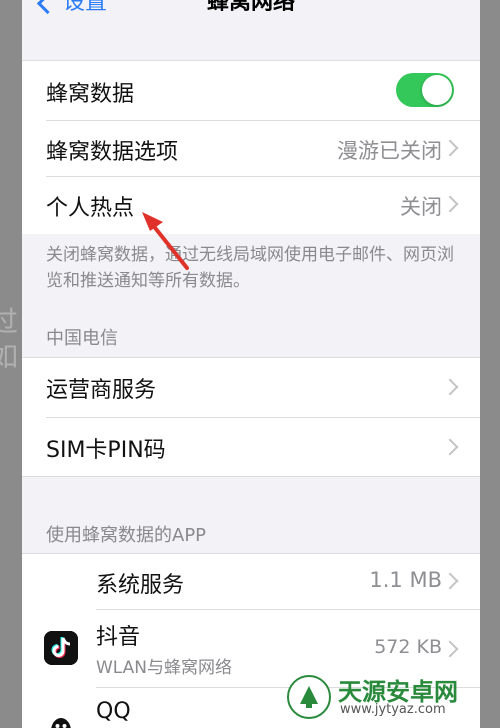  Describe the element at coordinates (250, 268) in the screenshot. I see `cellular-footnote: 关闭蜂窝数据，通过无线局域网使用电子邮件、网页浏览和推送通知等所有数据。` at that location.